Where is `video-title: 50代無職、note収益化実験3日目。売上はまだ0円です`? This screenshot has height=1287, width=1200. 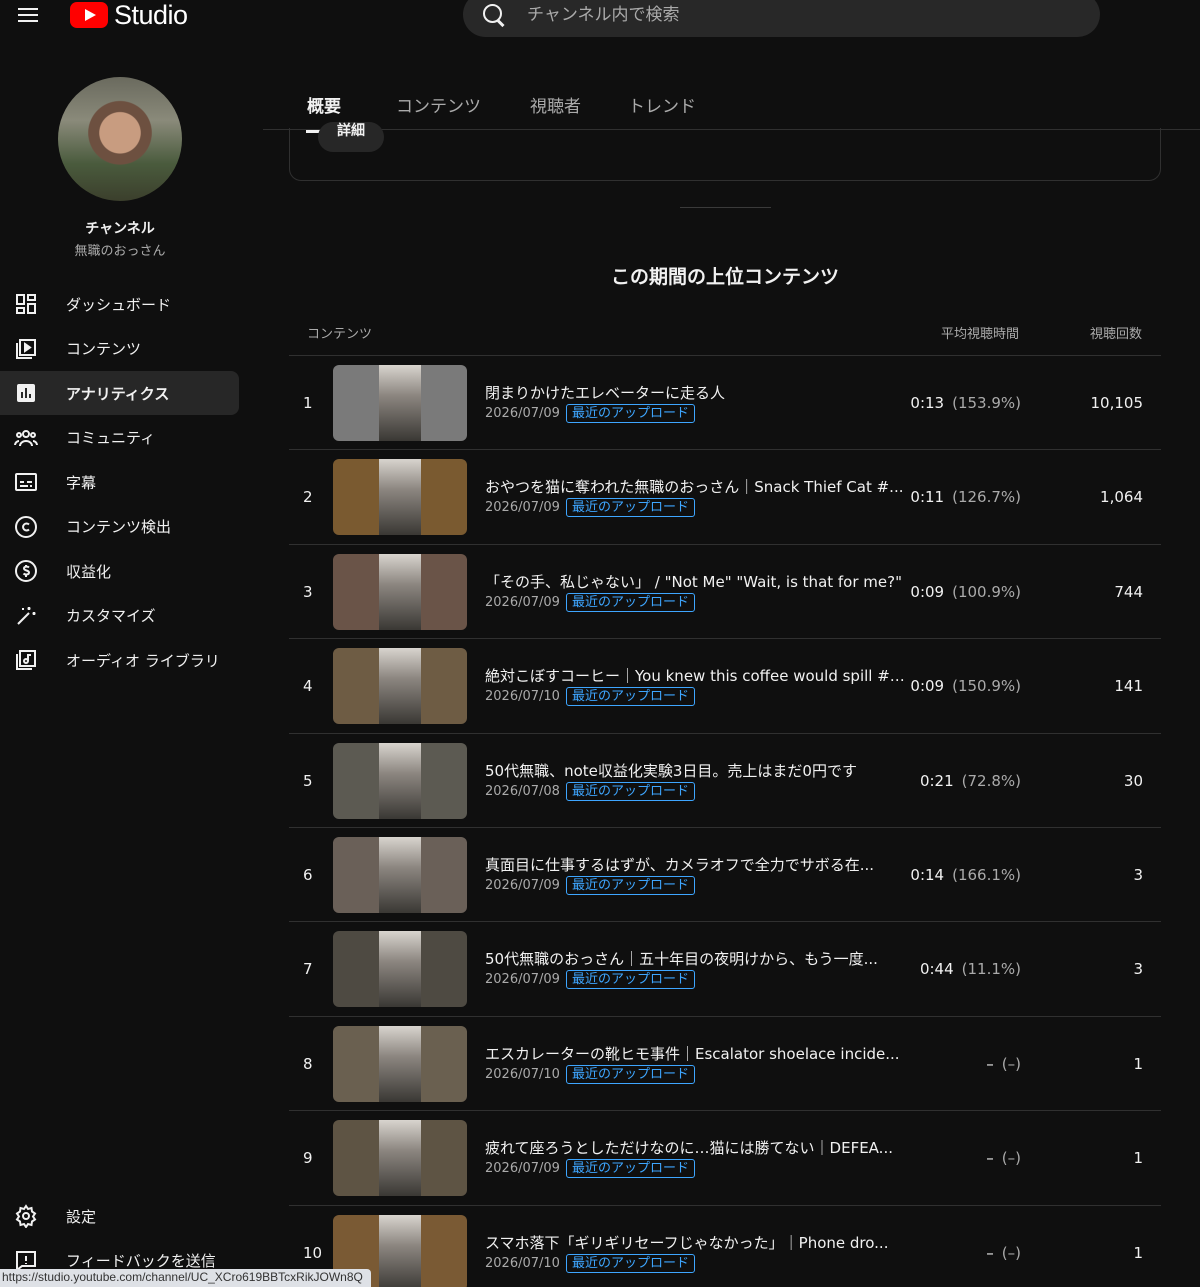
video-title: 50代無職、note収益化実験3日目。売上はまだ0円です is located at coordinates (695, 770).